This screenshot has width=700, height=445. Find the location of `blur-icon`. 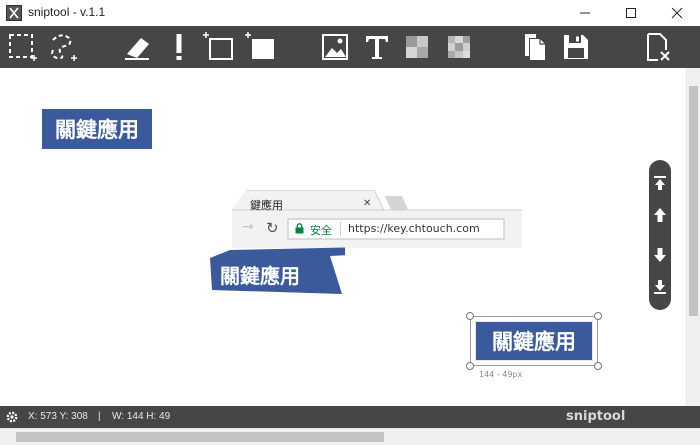

blur-icon is located at coordinates (459, 47).